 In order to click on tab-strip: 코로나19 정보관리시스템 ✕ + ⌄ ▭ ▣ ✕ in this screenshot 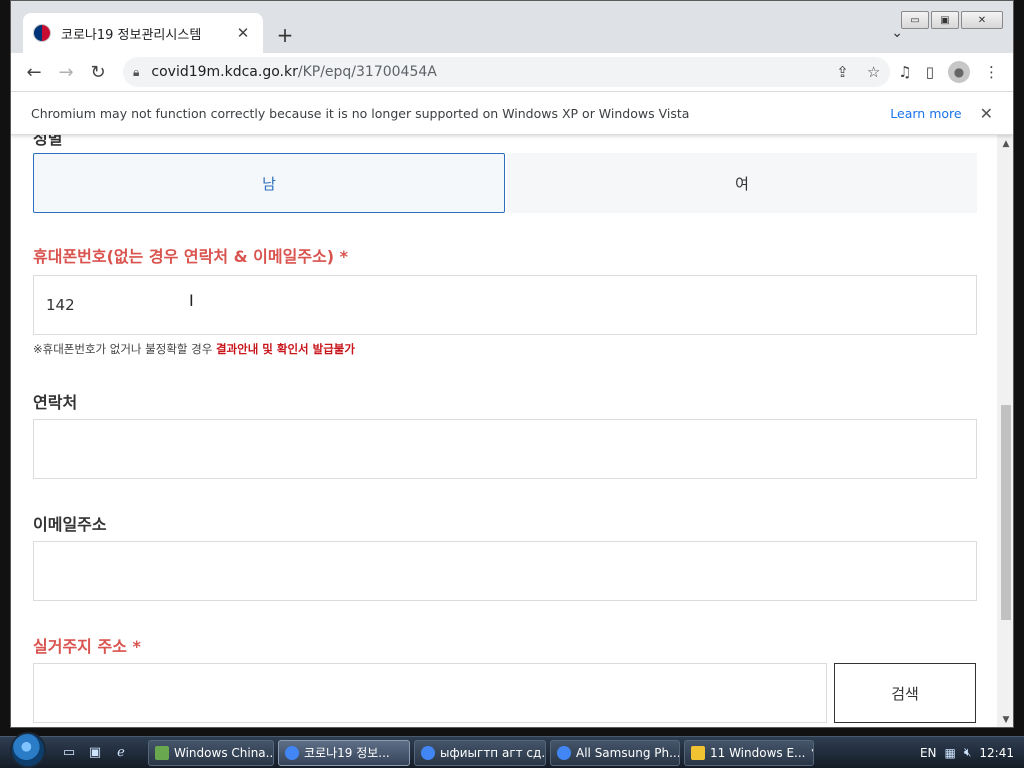, I will do `click(512, 27)`.